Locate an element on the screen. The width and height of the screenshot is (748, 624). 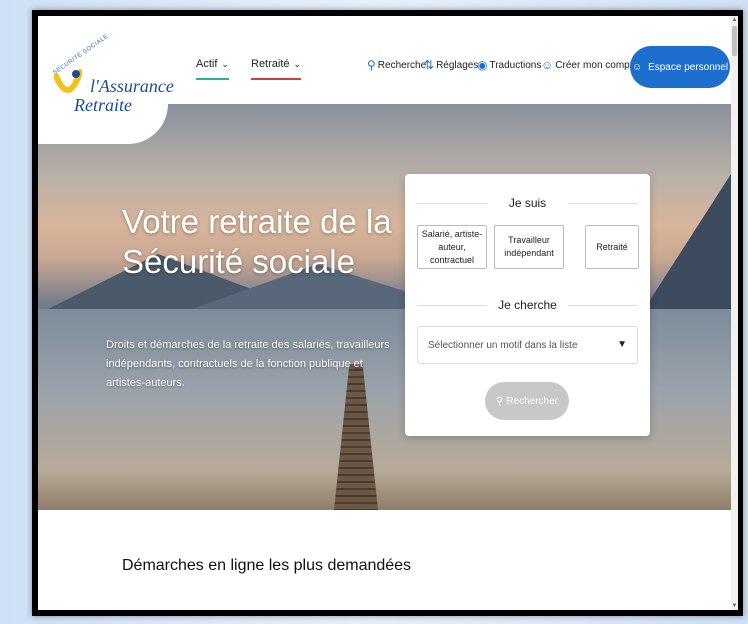
translations-link-label: Traductions is located at coordinates (515, 65).